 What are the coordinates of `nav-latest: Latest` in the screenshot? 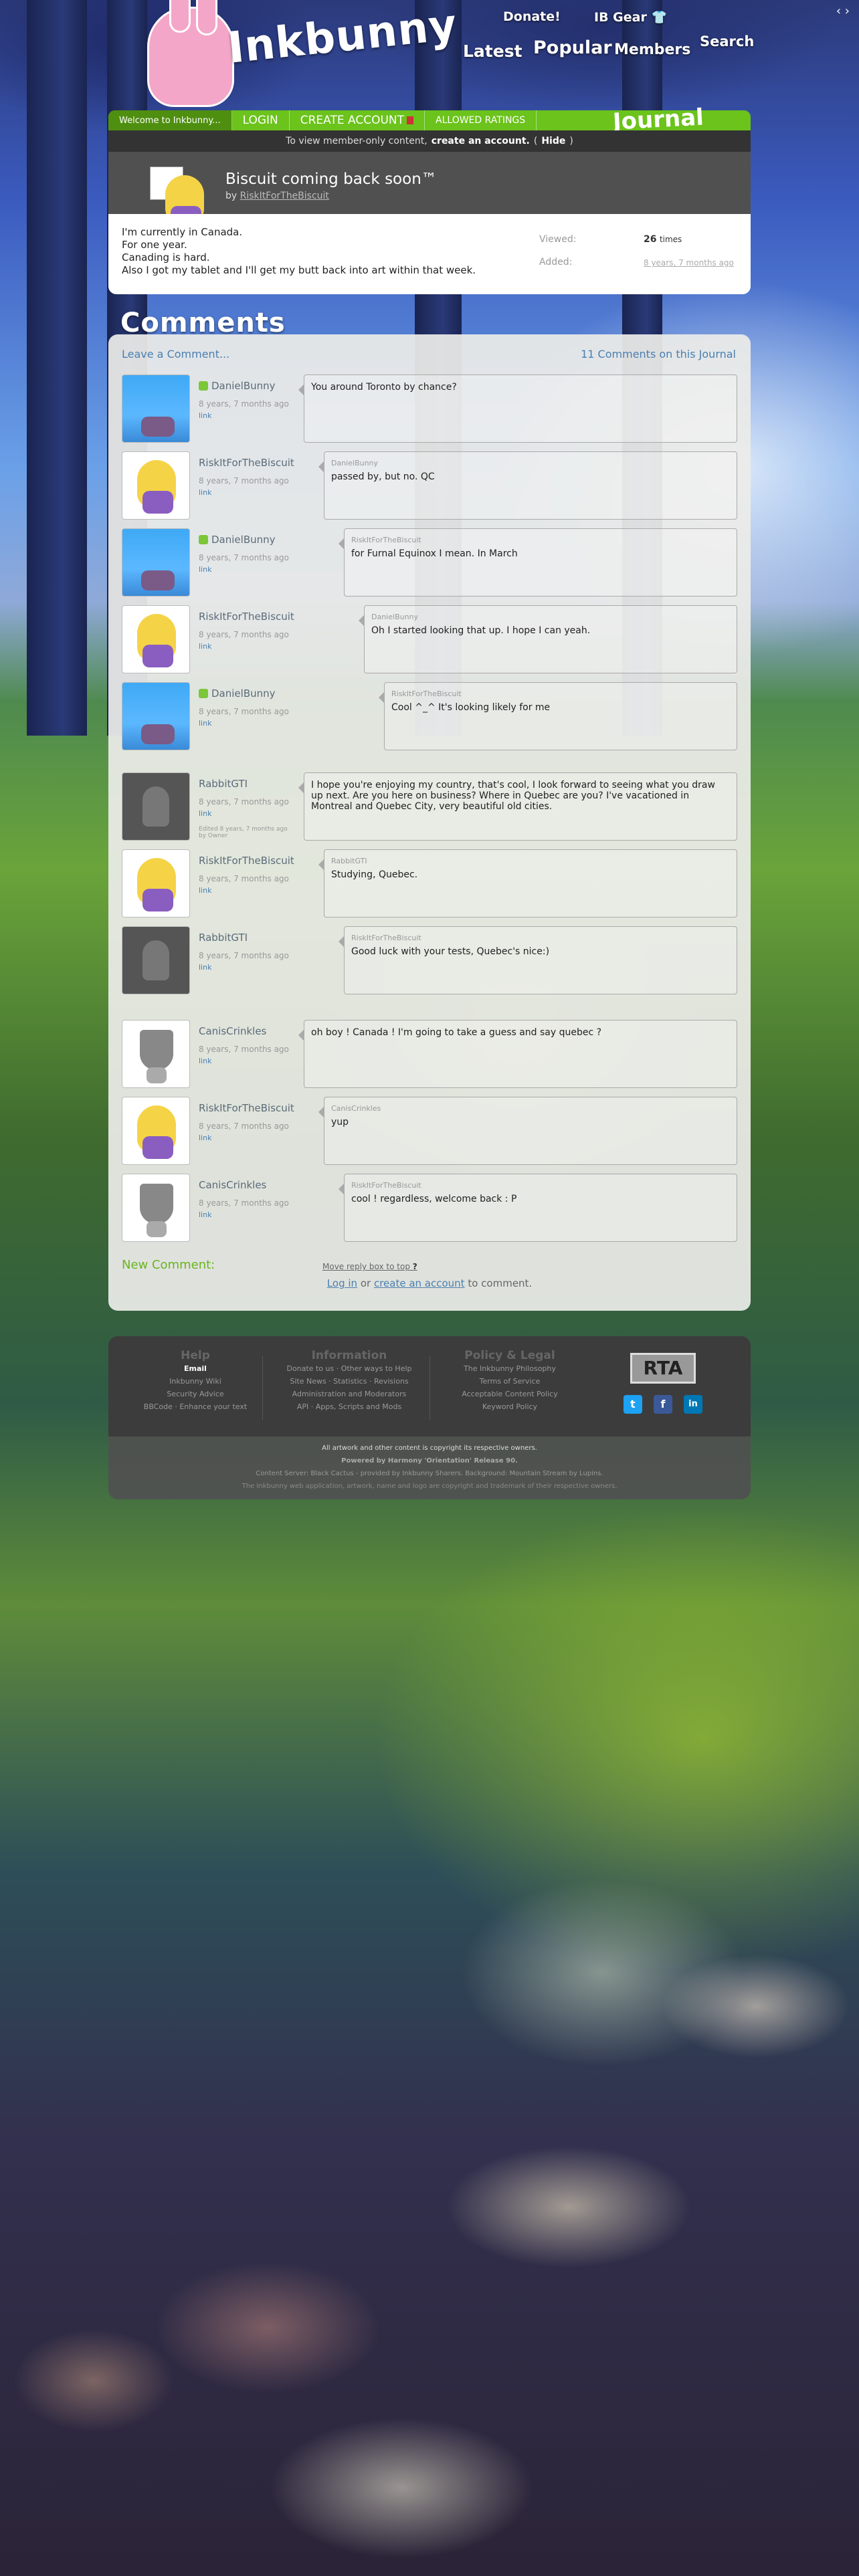 It's located at (493, 51).